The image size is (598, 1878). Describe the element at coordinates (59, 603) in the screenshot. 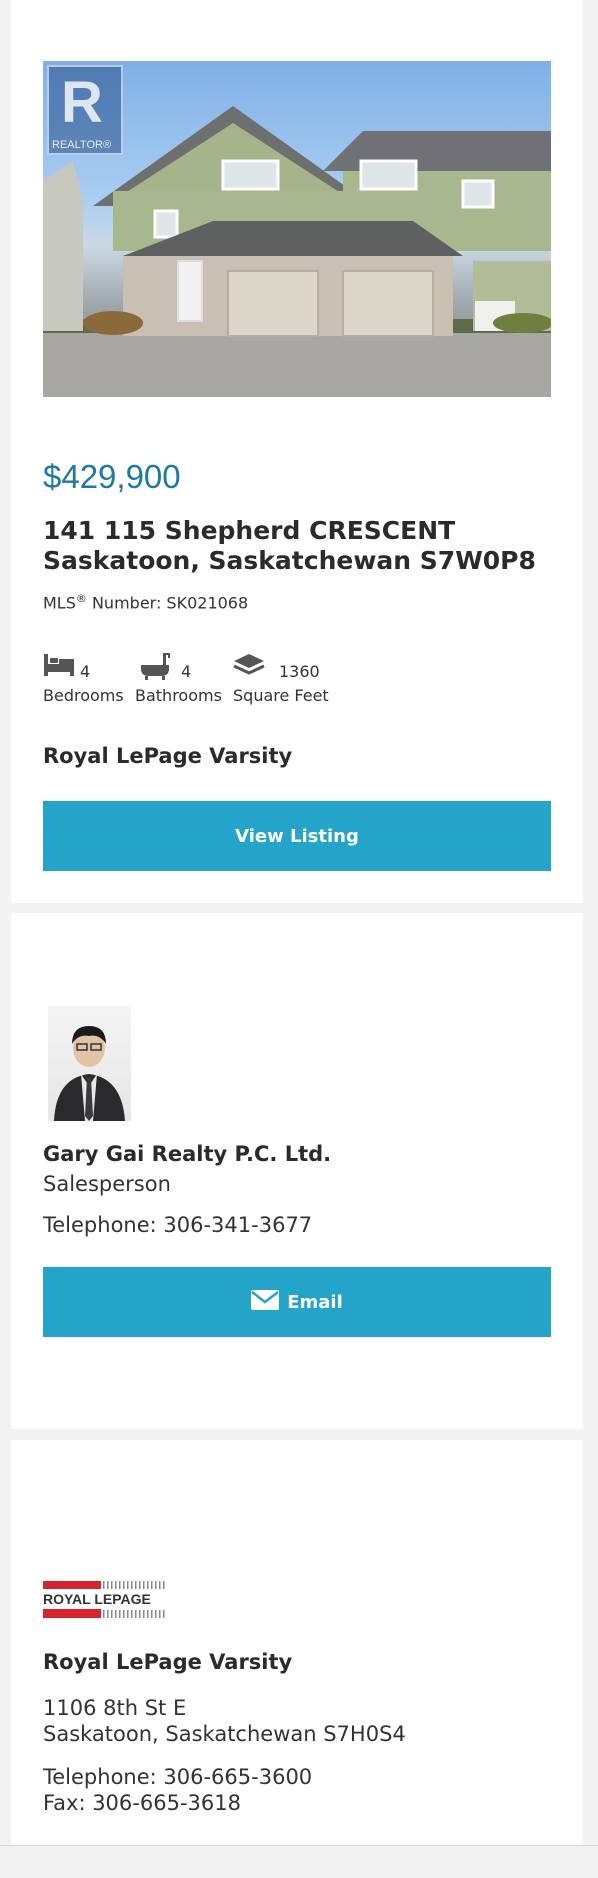

I see `mls-prefix: MLS` at that location.